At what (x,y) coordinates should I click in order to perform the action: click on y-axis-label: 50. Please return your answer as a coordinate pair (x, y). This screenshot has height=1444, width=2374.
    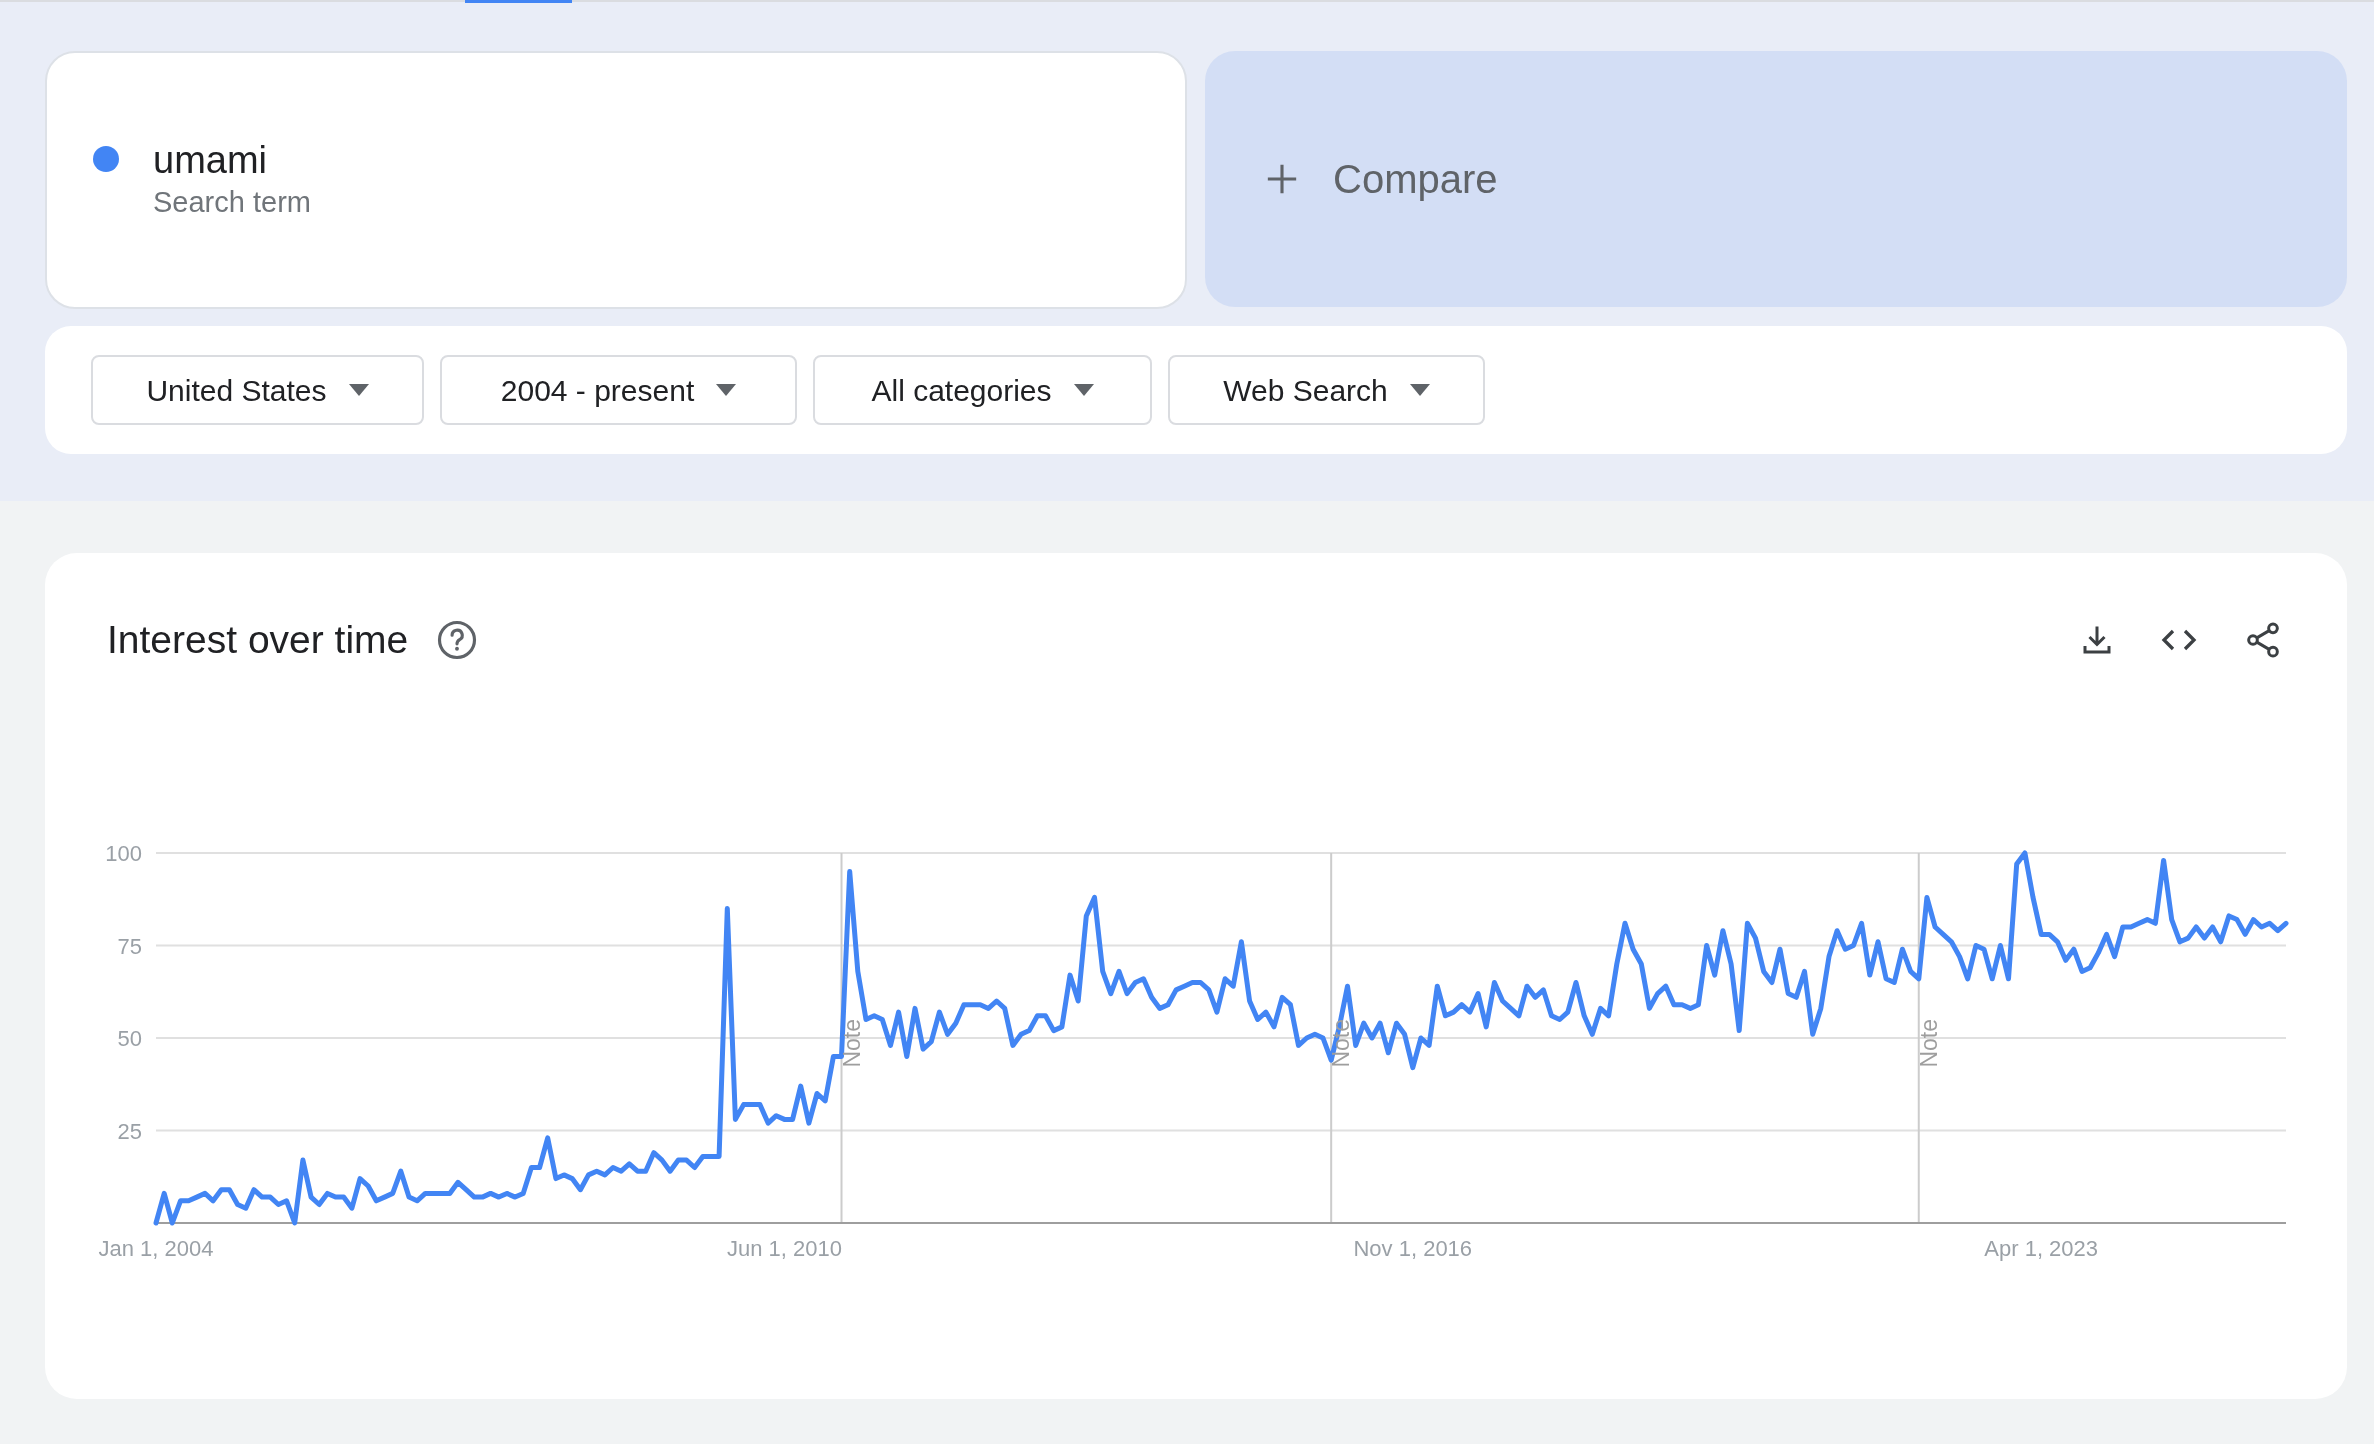
    Looking at the image, I should click on (129, 1038).